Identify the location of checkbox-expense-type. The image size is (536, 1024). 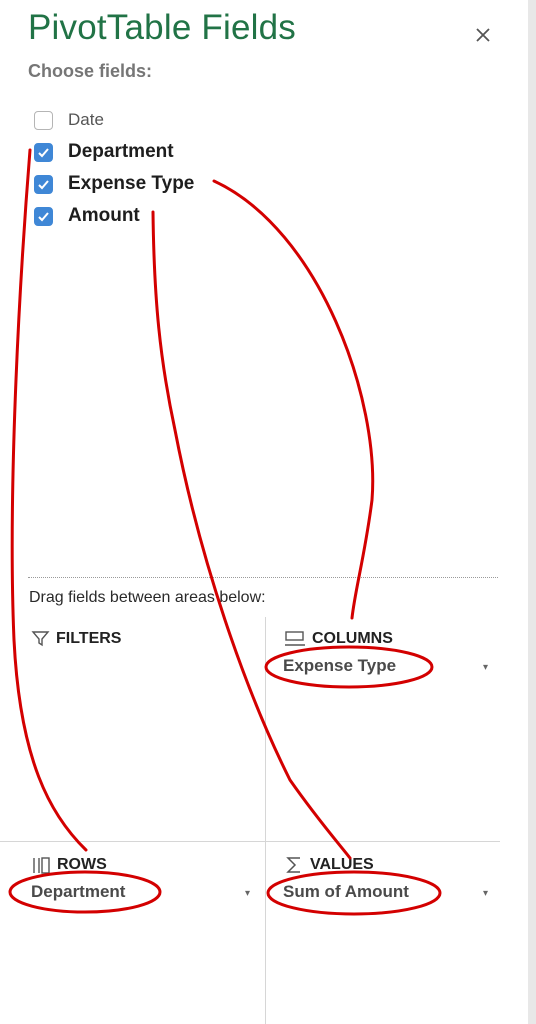
(43, 184).